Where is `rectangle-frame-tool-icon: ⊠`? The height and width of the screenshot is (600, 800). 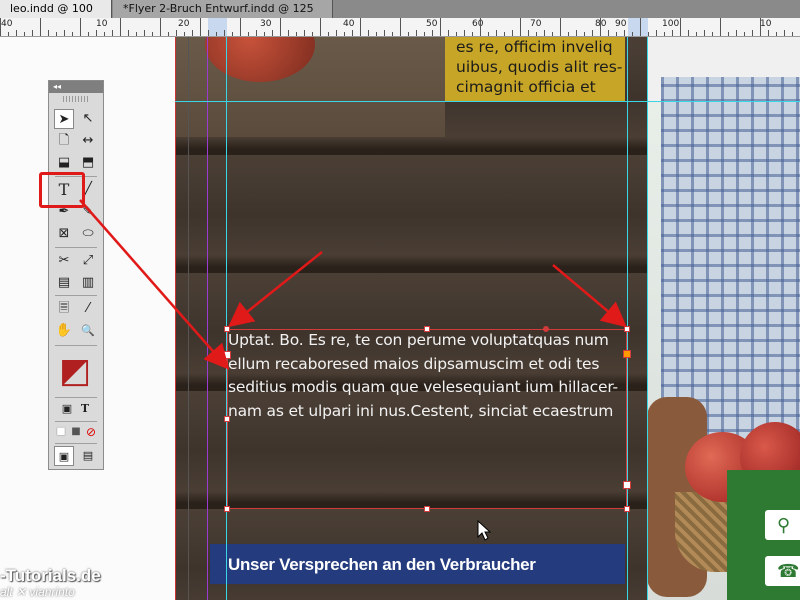
rectangle-frame-tool-icon: ⊠ is located at coordinates (64, 234).